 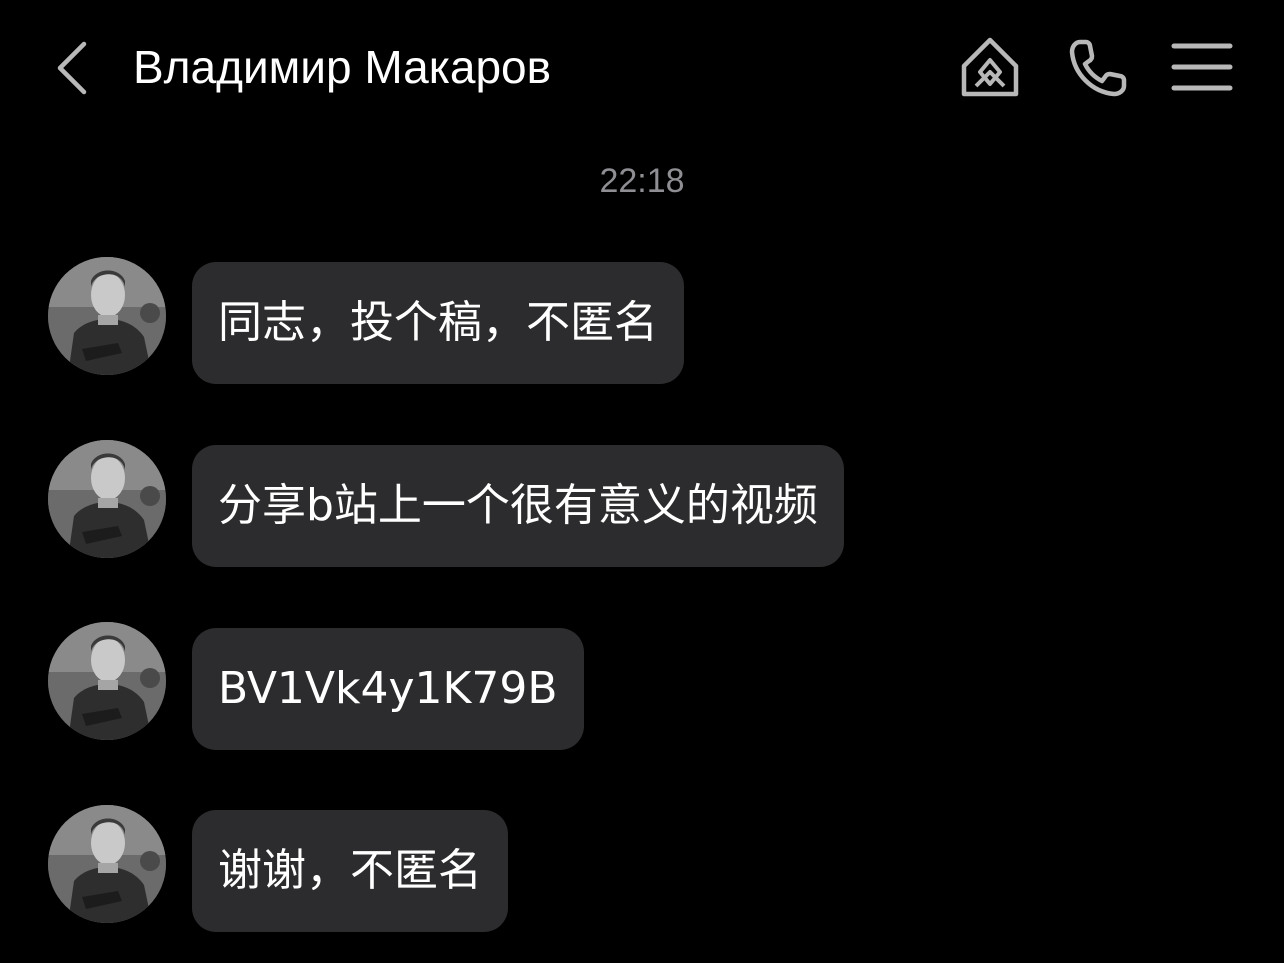 I want to click on message-text: 分享b站上一个很有意义的视频, so click(x=518, y=505).